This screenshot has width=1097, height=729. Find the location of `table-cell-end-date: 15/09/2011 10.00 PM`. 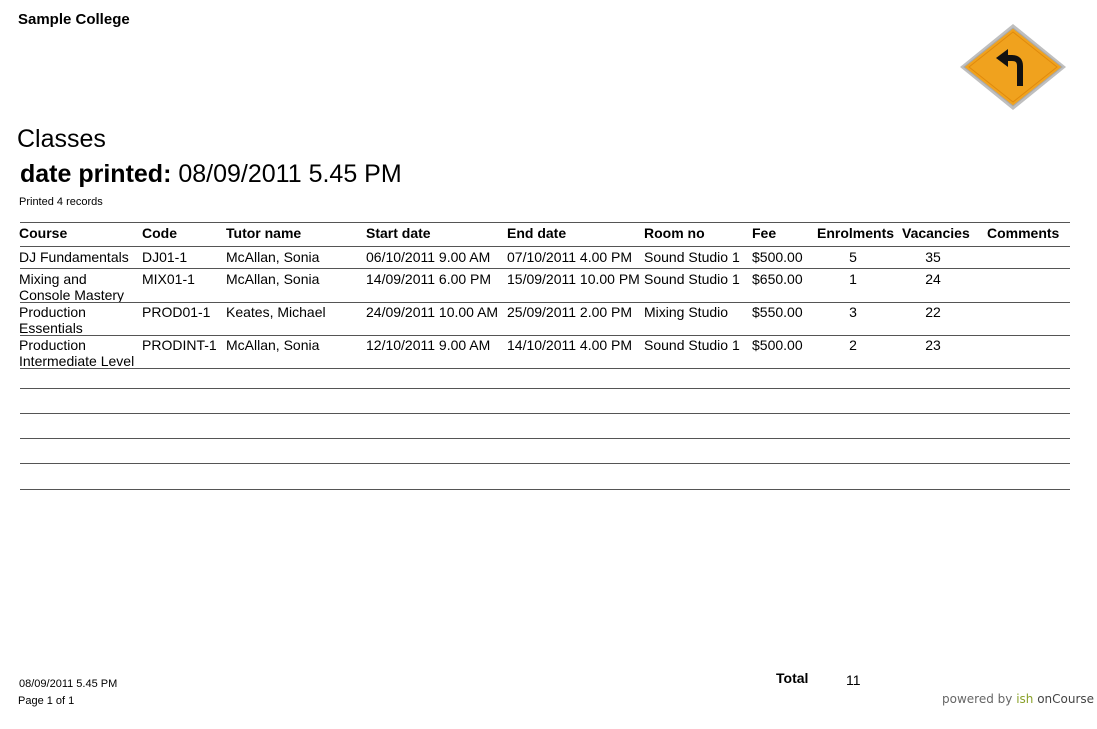

table-cell-end-date: 15/09/2011 10.00 PM is located at coordinates (573, 279).